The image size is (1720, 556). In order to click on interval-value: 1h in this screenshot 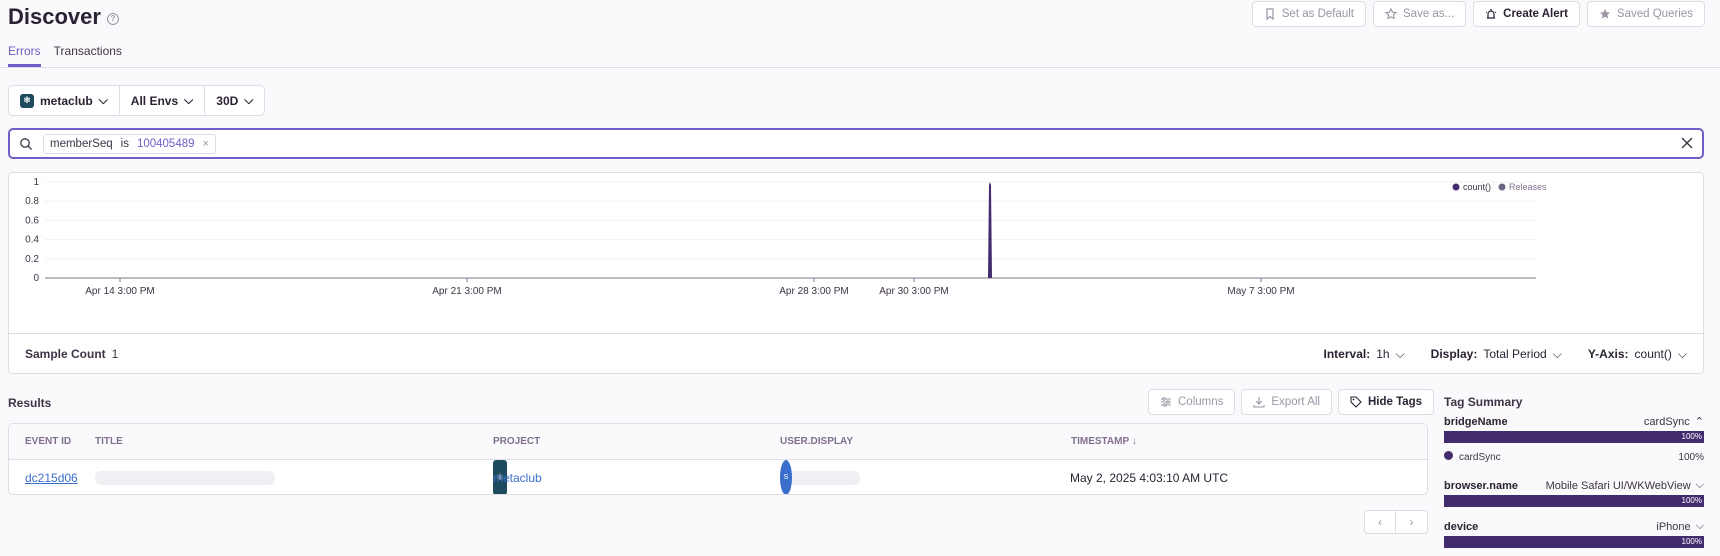, I will do `click(1383, 354)`.